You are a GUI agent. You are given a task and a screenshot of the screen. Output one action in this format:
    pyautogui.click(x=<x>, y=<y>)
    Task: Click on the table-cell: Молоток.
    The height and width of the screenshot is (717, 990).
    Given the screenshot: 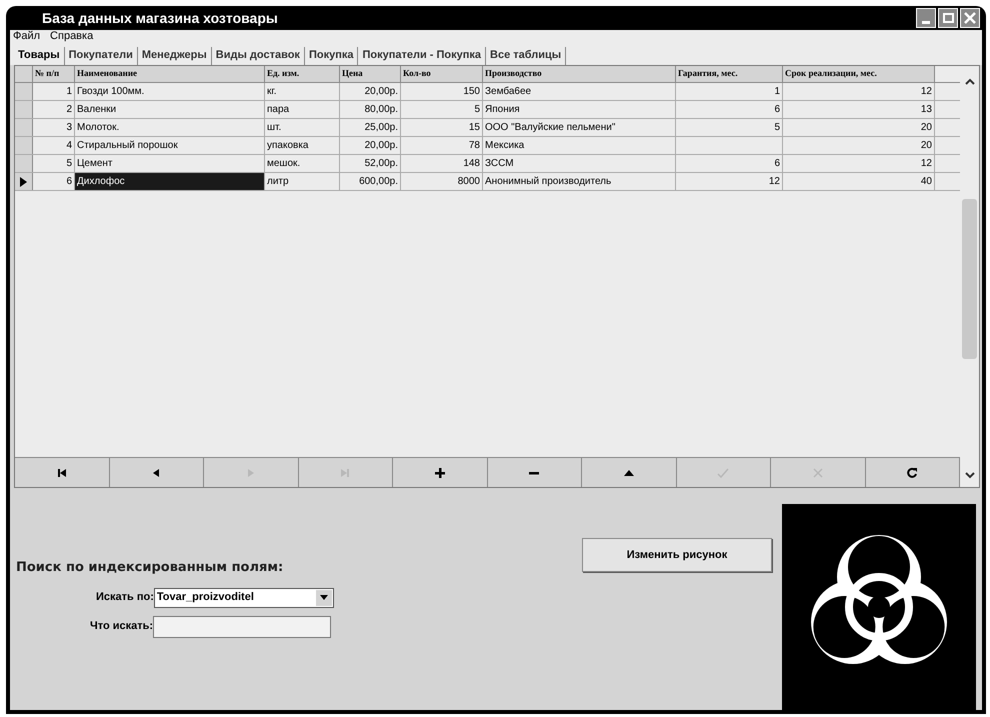 What is the action you would take?
    pyautogui.click(x=170, y=127)
    